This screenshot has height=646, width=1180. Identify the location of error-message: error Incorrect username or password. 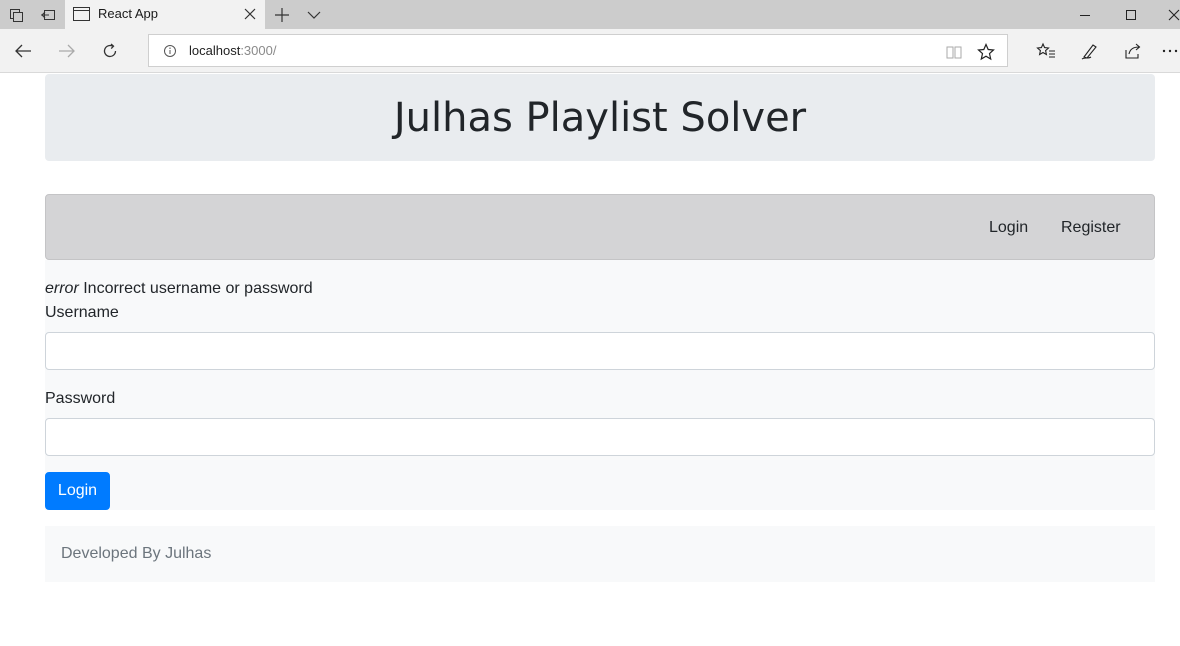
(179, 289).